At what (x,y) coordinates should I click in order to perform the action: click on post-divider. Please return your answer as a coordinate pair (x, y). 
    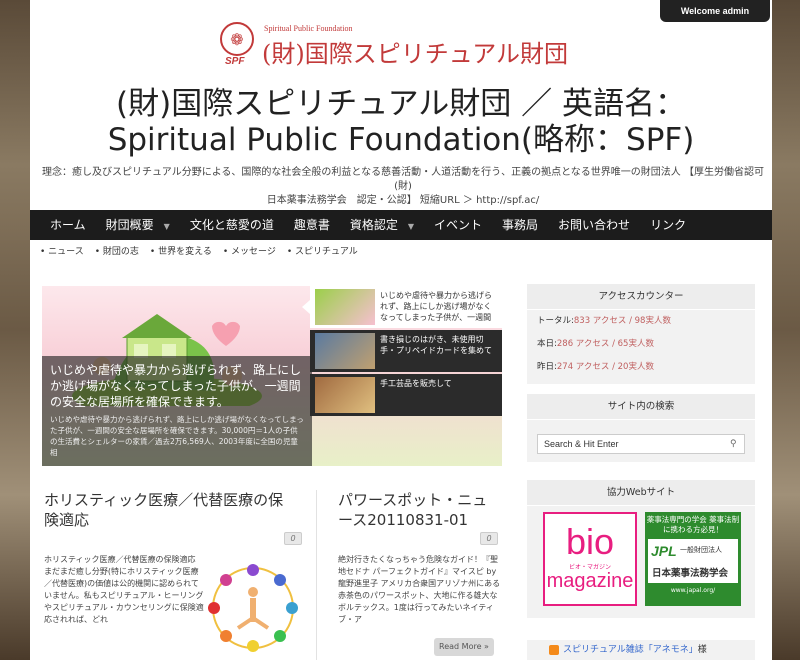
    Looking at the image, I should click on (316, 575).